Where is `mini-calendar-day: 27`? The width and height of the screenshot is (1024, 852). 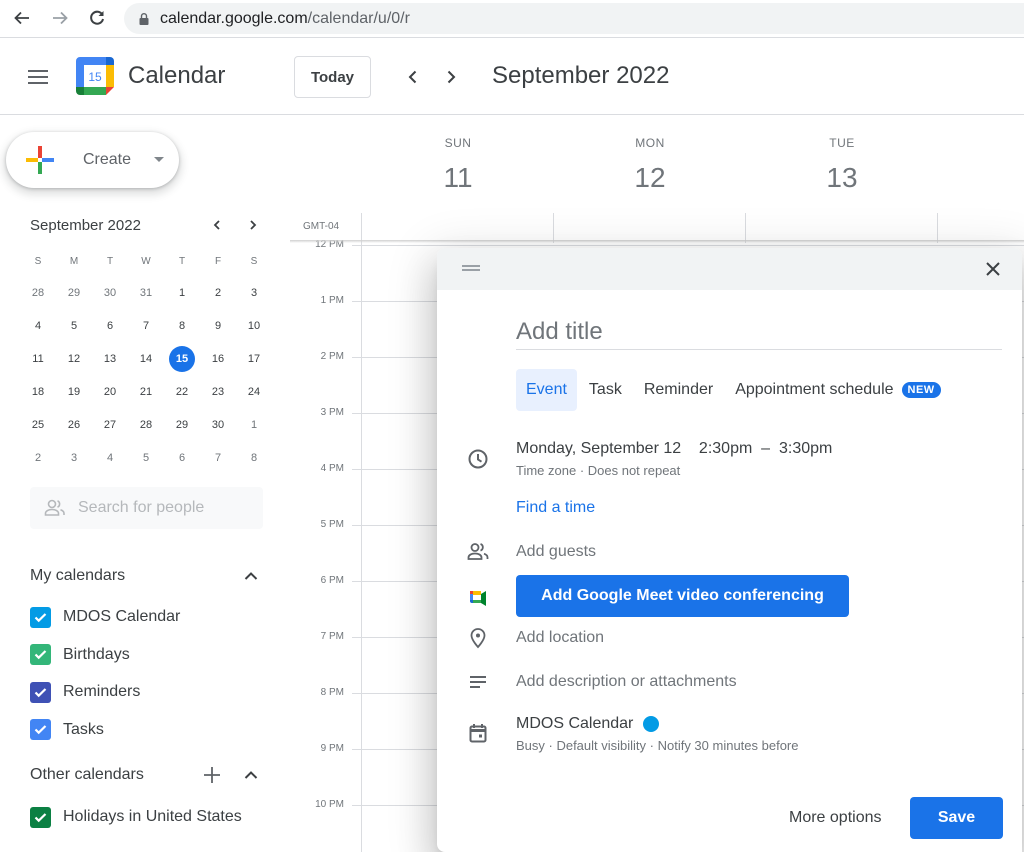
mini-calendar-day: 27 is located at coordinates (110, 424).